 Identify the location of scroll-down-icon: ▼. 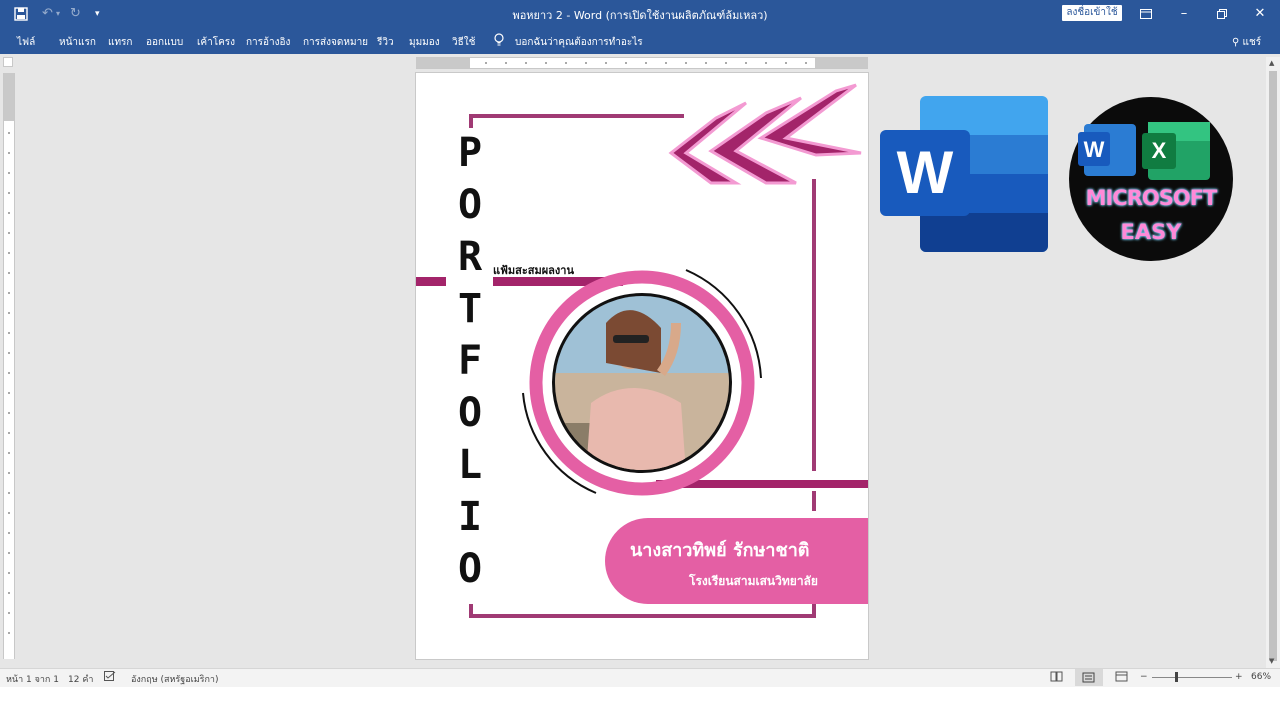
(1271, 661).